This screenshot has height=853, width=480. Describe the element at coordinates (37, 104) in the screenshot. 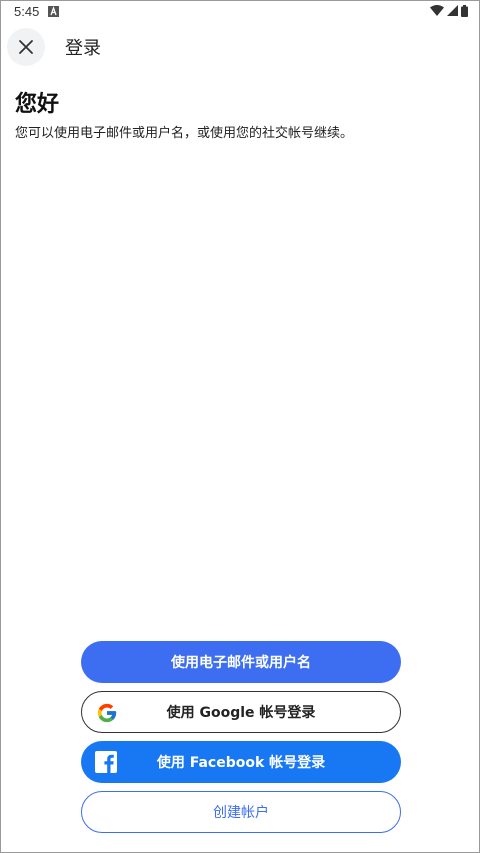

I see `greeting-heading: 您好` at that location.